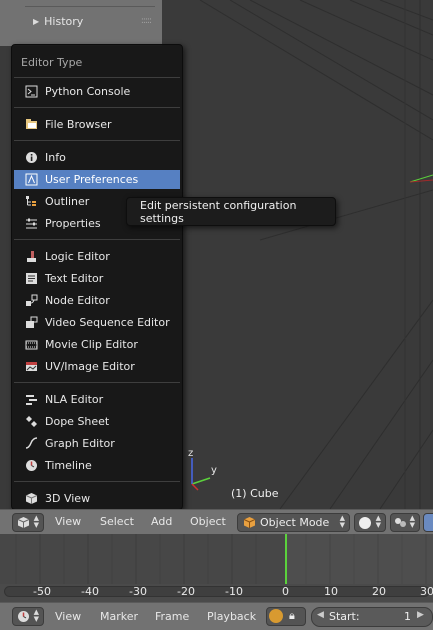  What do you see at coordinates (426, 591) in the screenshot?
I see `tick-label: 30` at bounding box center [426, 591].